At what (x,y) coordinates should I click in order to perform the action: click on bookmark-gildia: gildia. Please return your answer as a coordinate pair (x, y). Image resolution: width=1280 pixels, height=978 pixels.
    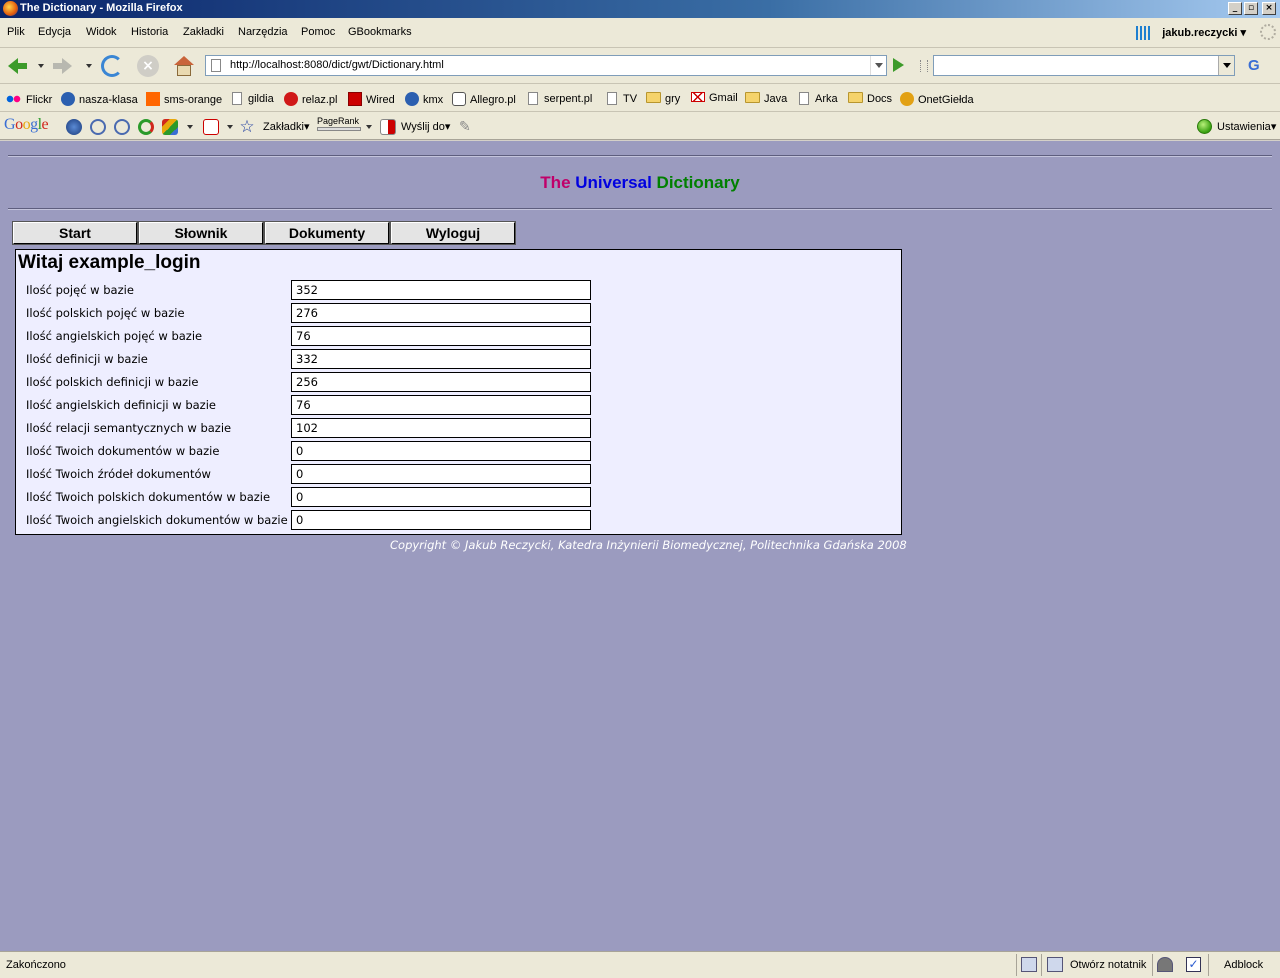
    Looking at the image, I should click on (253, 98).